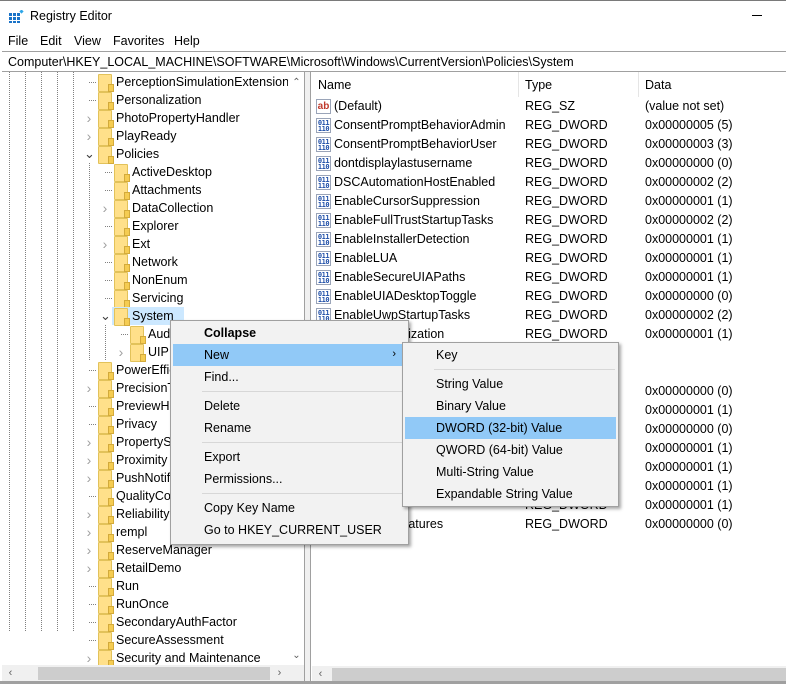 This screenshot has height=684, width=786. I want to click on menu-favorites: Favorites, so click(138, 41).